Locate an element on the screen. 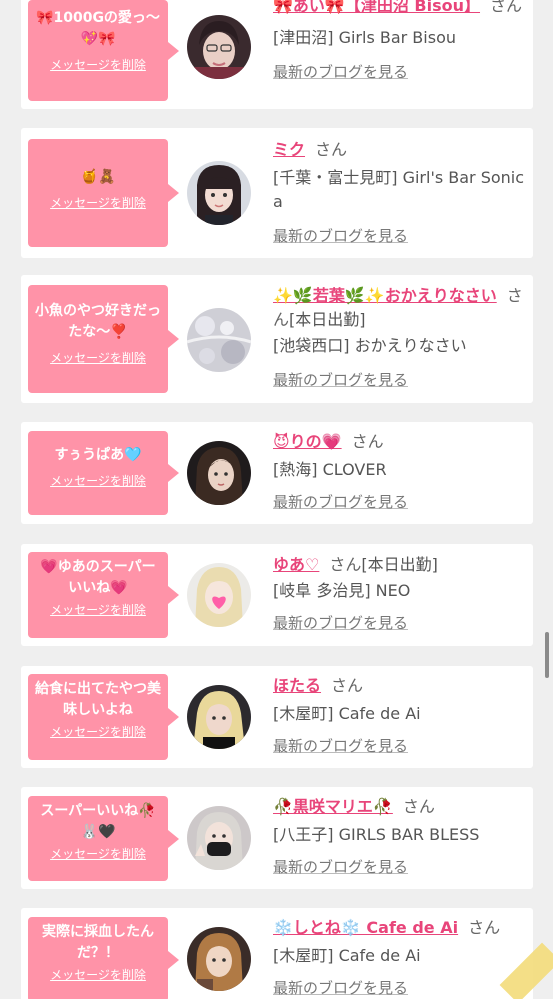 Image resolution: width=553 pixels, height=999 pixels. message-text: スーパーいいね🥀🐰🖤 is located at coordinates (98, 821).